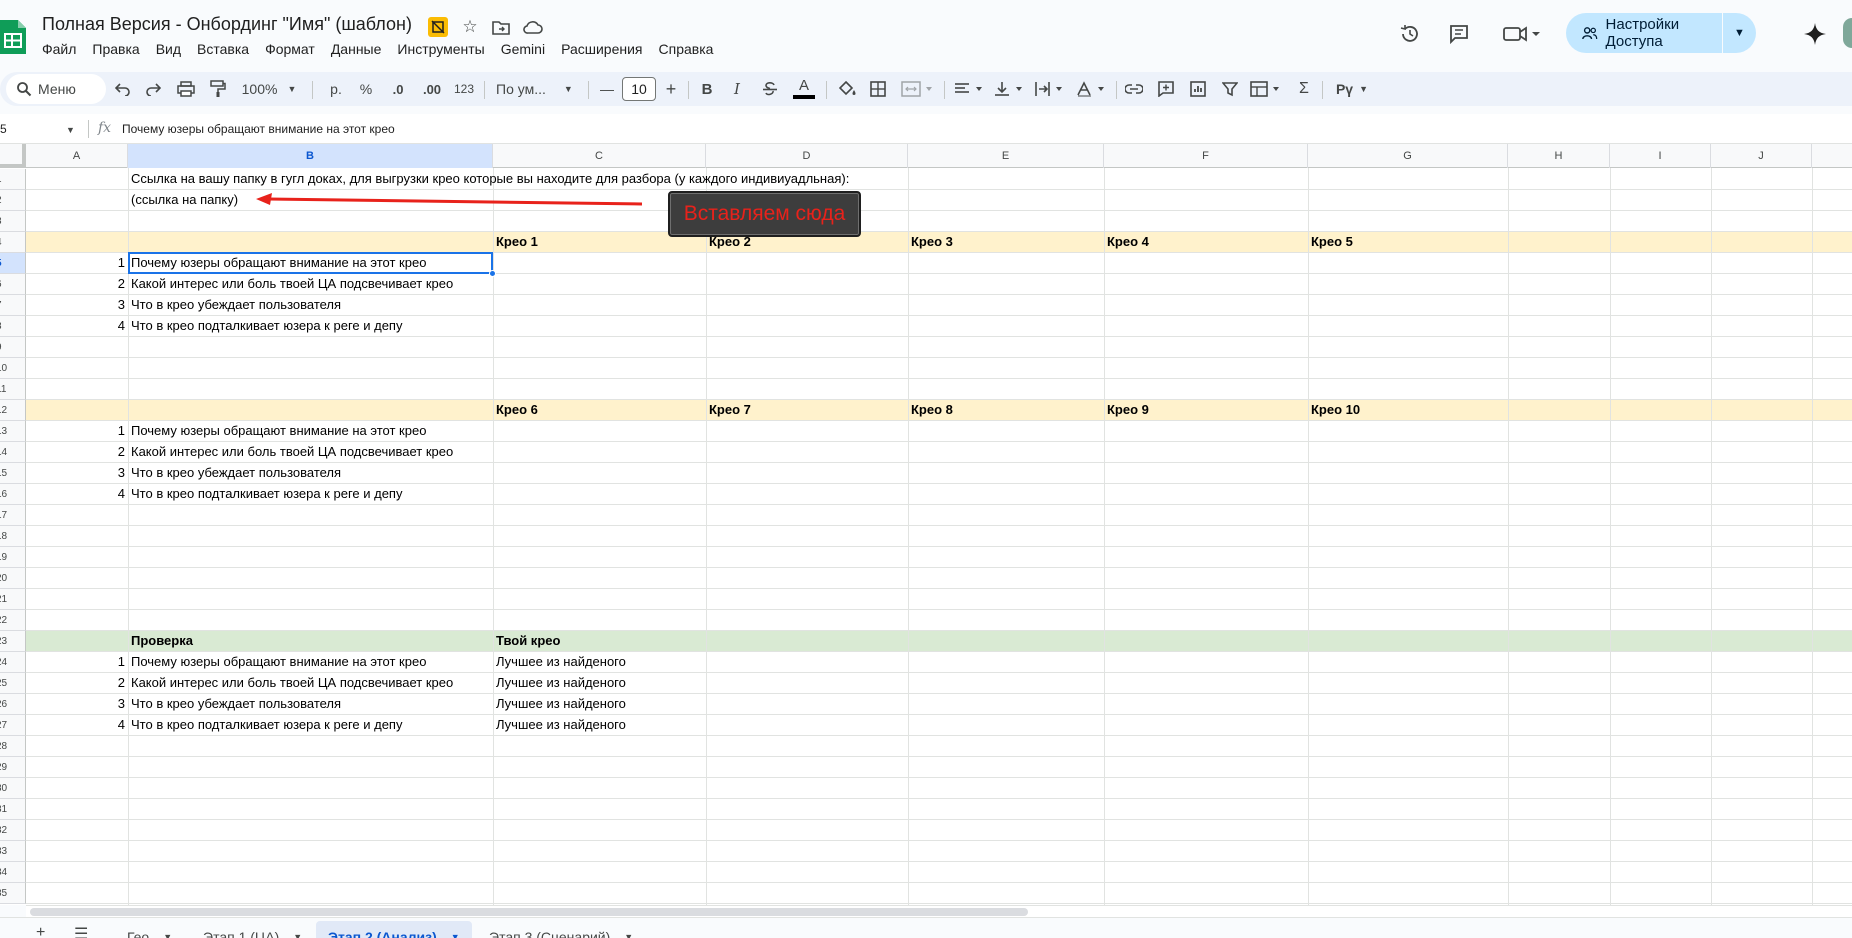 The width and height of the screenshot is (1852, 938). Describe the element at coordinates (13, 893) in the screenshot. I see `row-header-35: 35` at that location.